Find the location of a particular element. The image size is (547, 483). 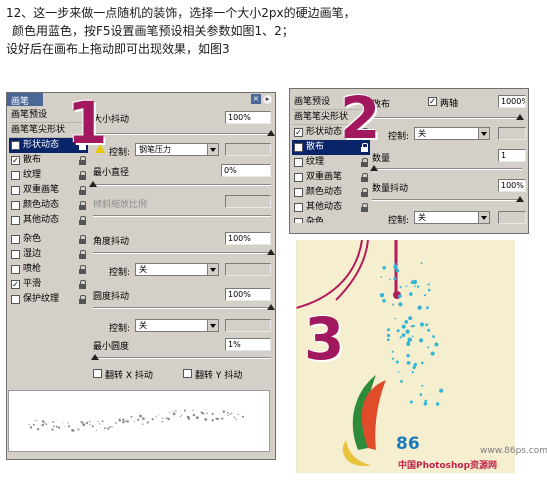

min-roundness-field: 1% is located at coordinates (248, 344).